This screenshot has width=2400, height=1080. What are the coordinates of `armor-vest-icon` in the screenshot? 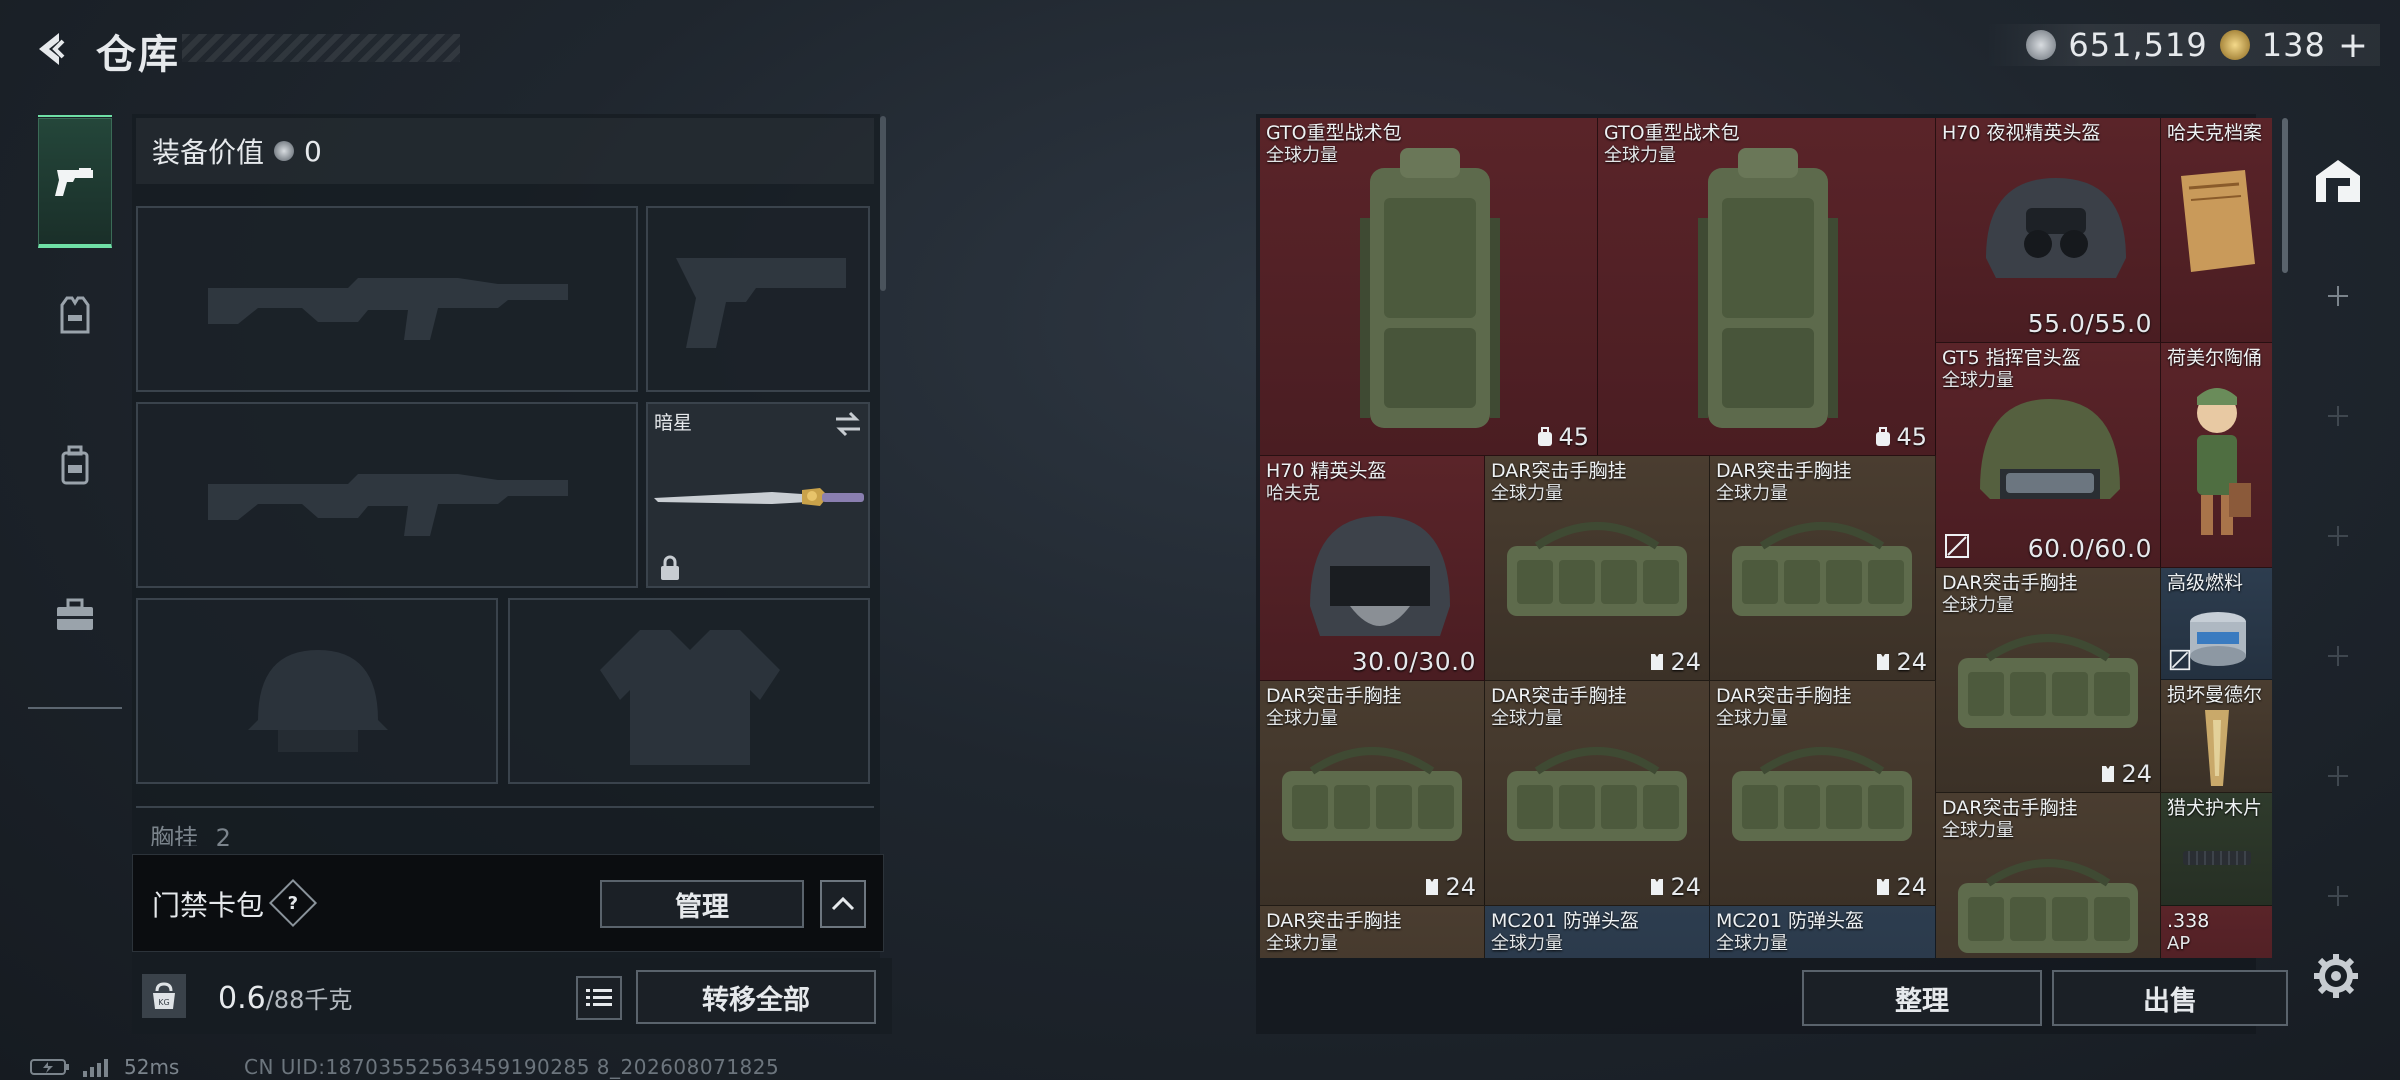 It's located at (75, 315).